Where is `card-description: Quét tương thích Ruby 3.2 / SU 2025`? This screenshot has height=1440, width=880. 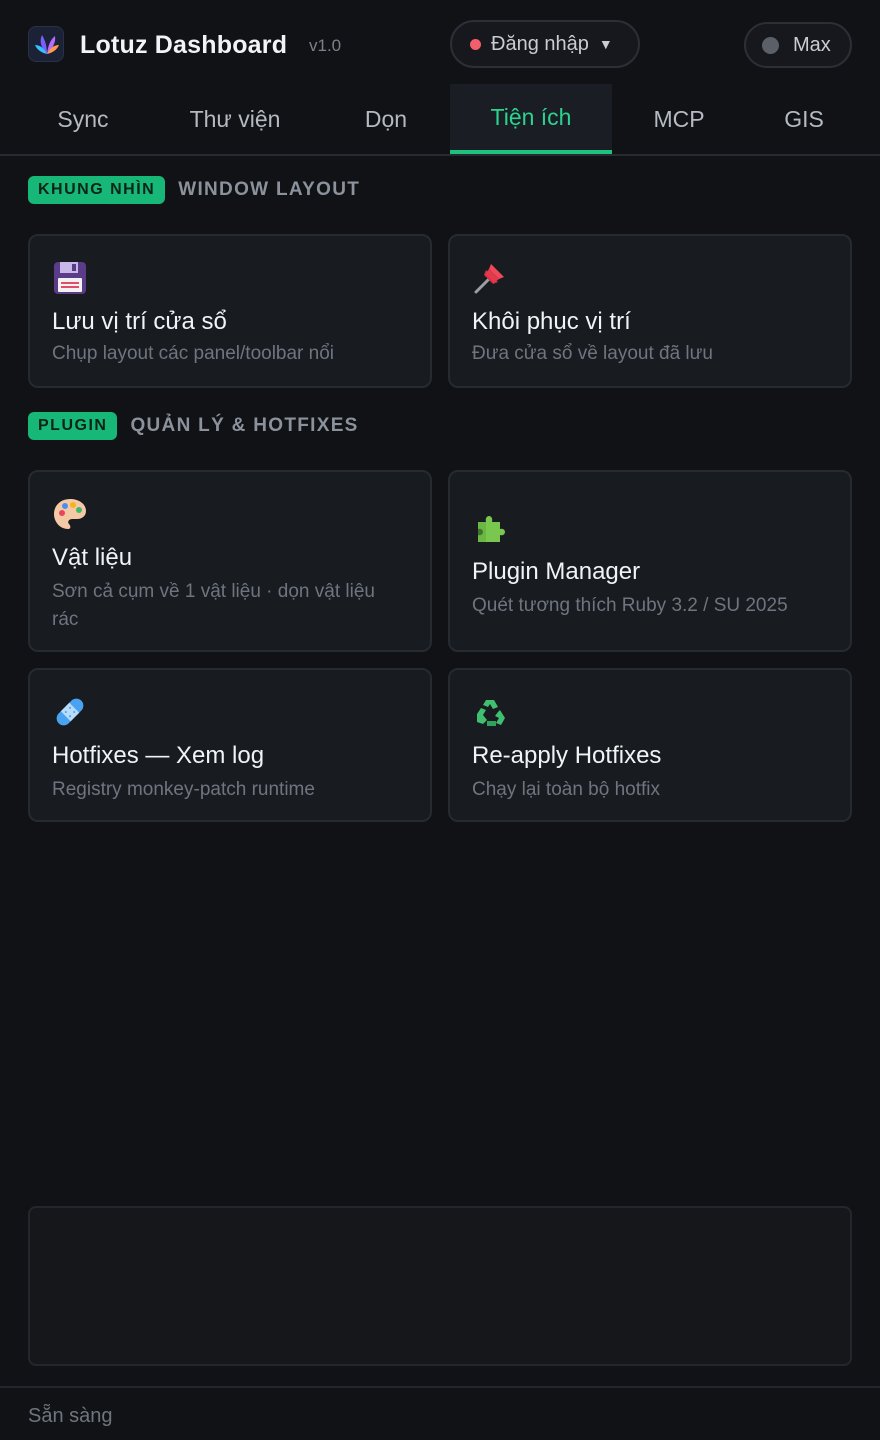
card-description: Quét tương thích Ruby 3.2 / SU 2025 is located at coordinates (630, 605).